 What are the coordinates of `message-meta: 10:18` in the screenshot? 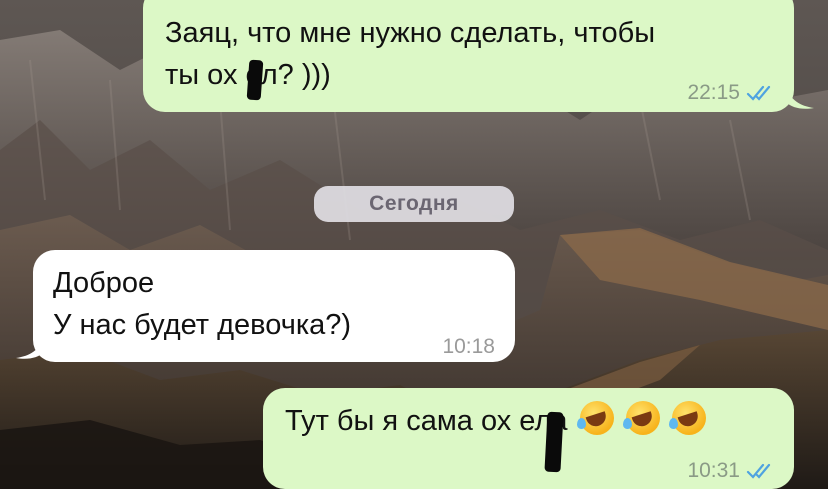 It's located at (468, 347).